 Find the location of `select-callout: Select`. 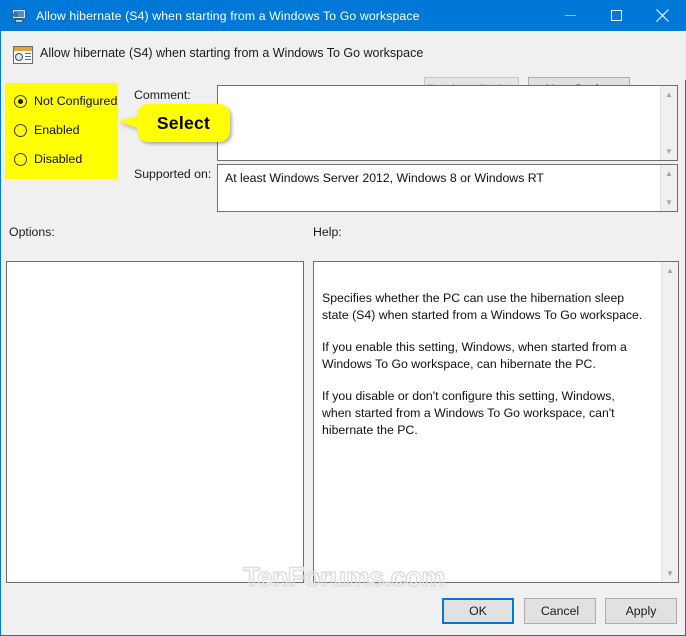

select-callout: Select is located at coordinates (183, 123).